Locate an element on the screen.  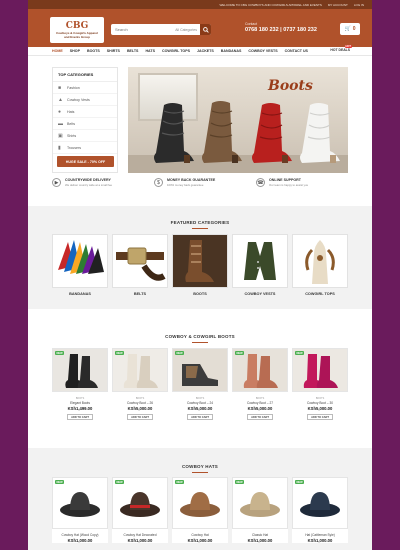
boots-section-title: COWBOY & COWGIRL BOOTS is located at coordinates (200, 336).